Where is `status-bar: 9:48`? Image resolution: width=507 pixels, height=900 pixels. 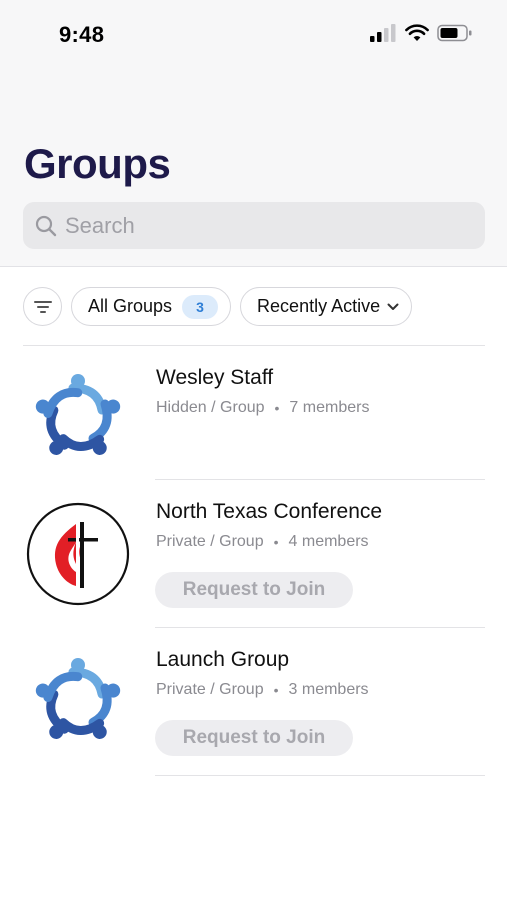
status-bar: 9:48 is located at coordinates (253, 35).